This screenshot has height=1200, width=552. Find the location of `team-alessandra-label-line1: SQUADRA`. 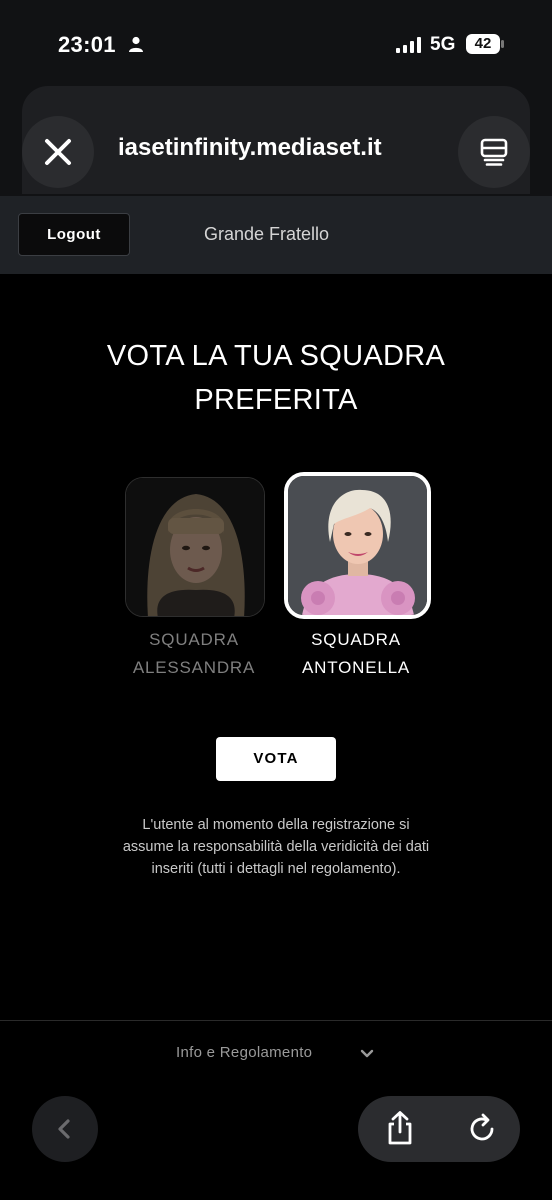

team-alessandra-label-line1: SQUADRA is located at coordinates (194, 639).